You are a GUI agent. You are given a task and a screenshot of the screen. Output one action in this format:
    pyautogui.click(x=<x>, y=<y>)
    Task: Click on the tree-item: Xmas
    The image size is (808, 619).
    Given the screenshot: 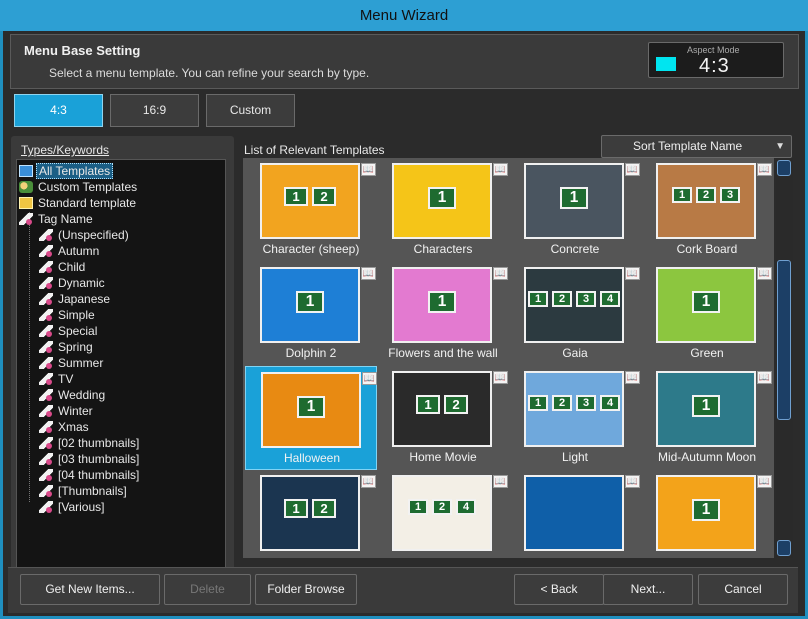 What is the action you would take?
    pyautogui.click(x=121, y=427)
    